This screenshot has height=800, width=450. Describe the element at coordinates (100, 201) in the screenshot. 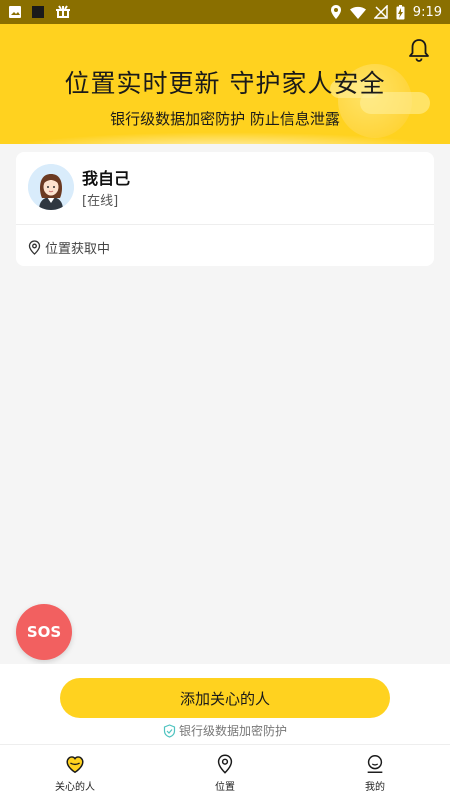

I see `member-status: [在线]` at that location.